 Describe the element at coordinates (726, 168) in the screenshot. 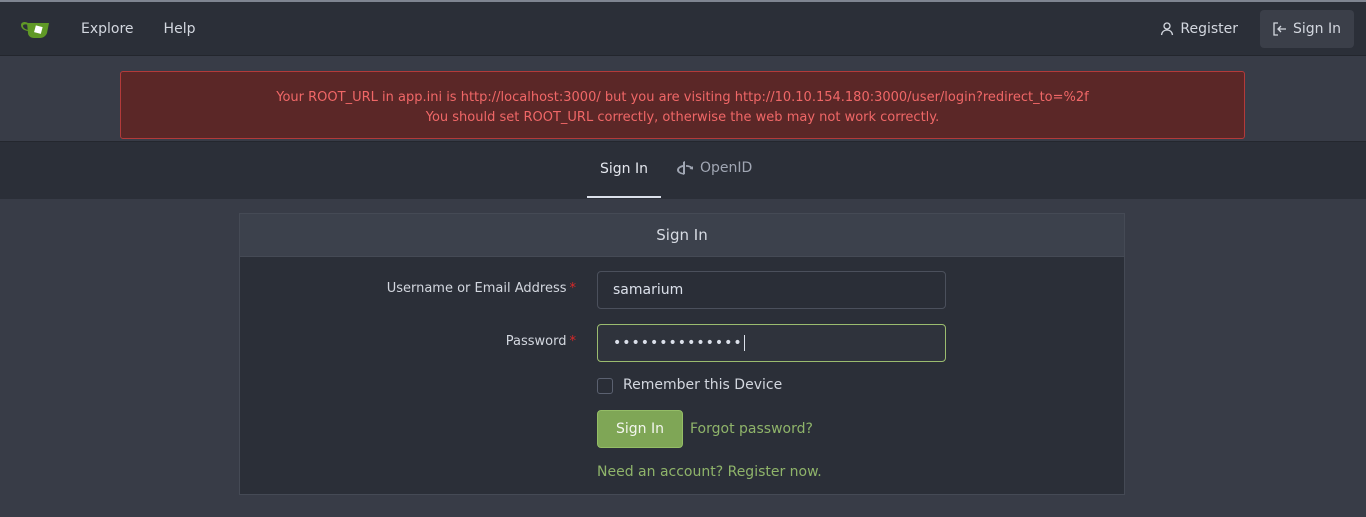

I see `tab-openid-label: OpenID` at that location.